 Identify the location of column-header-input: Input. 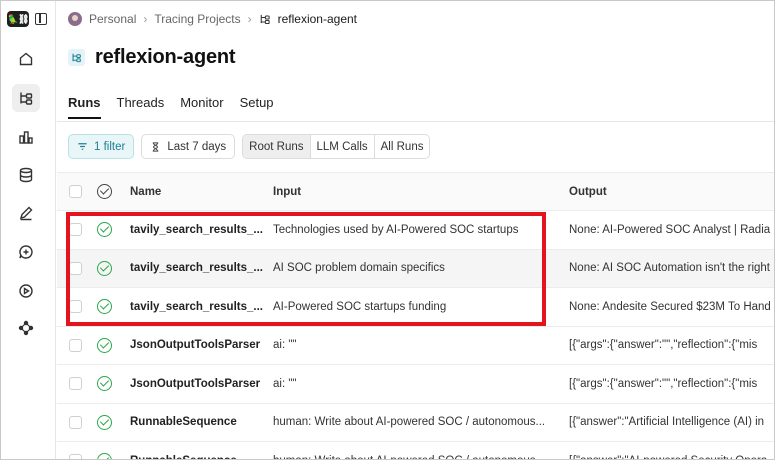
(415, 191).